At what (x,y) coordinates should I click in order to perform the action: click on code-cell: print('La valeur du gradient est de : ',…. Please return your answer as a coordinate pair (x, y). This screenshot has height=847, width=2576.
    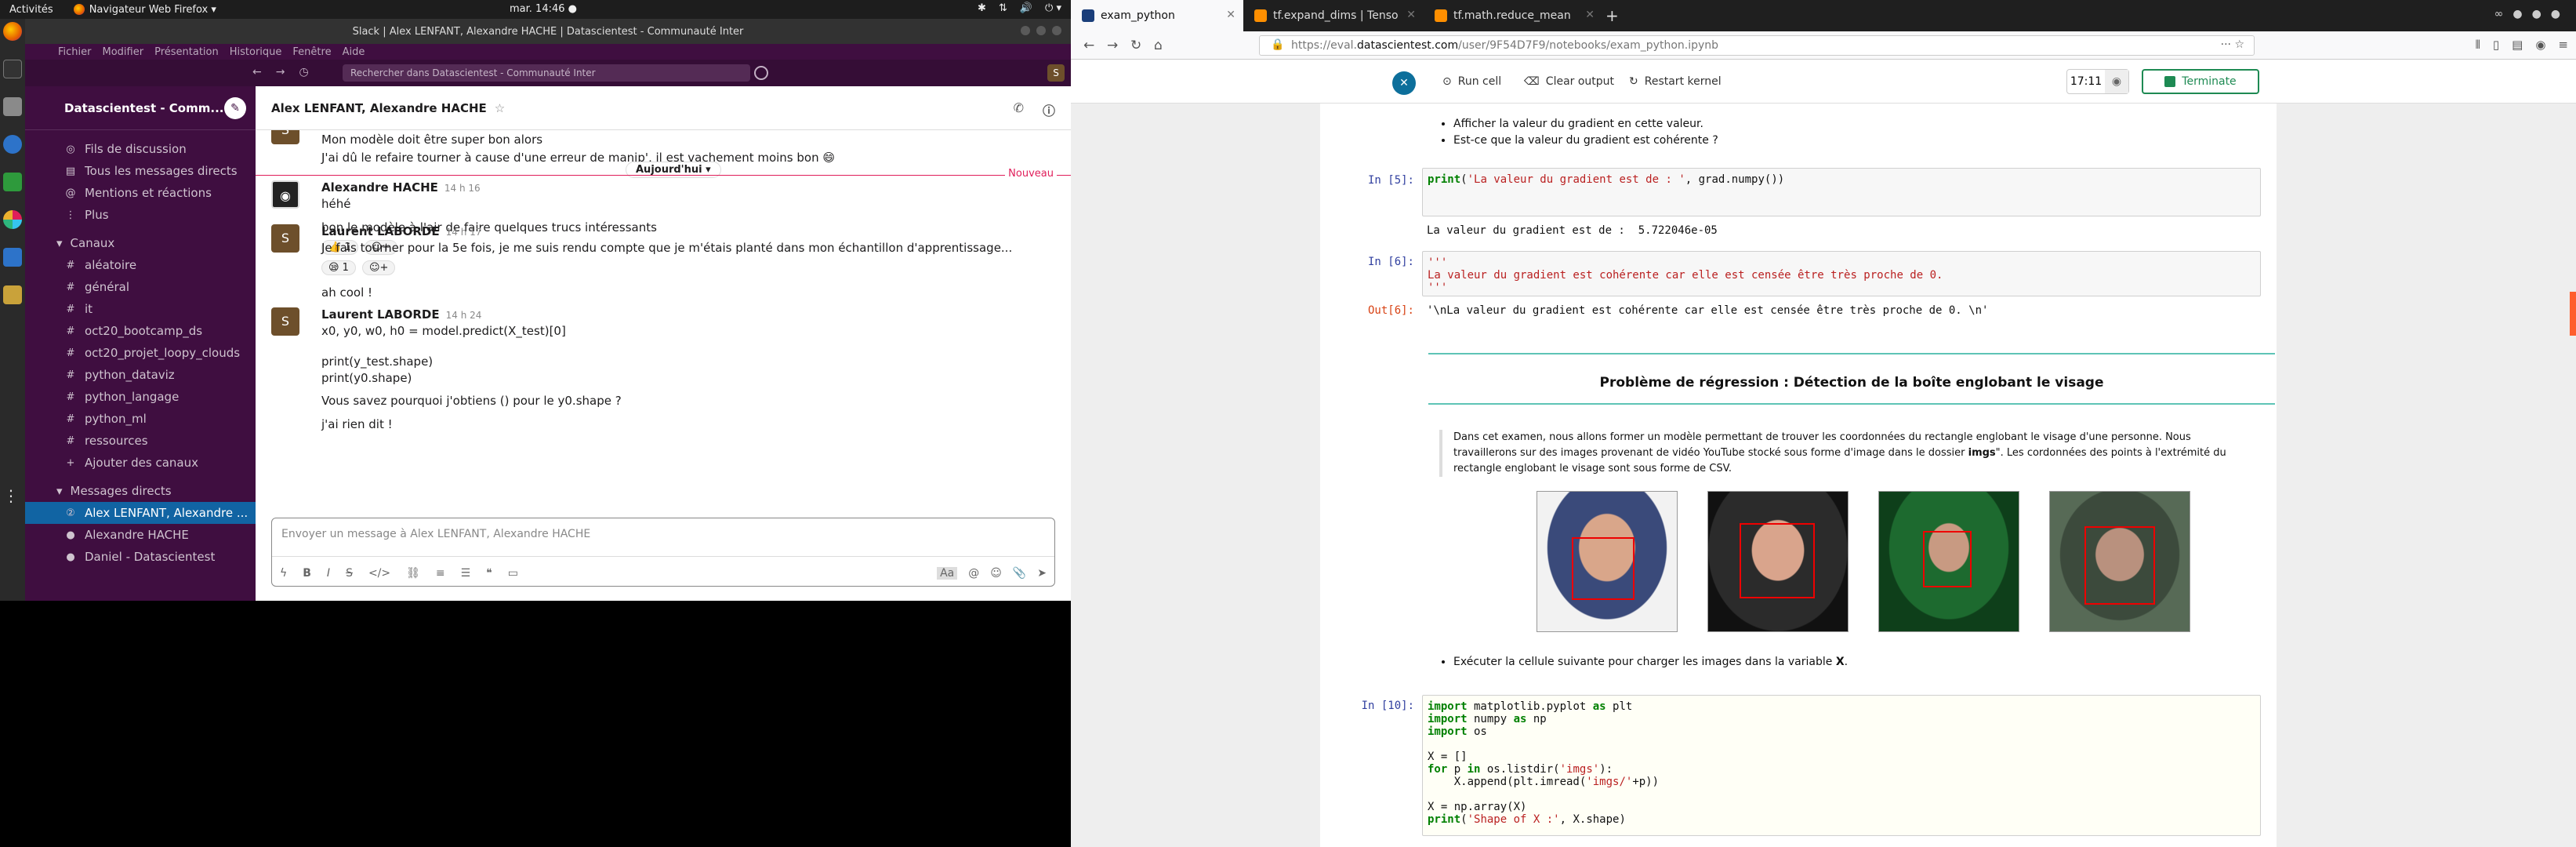
    Looking at the image, I should click on (1842, 192).